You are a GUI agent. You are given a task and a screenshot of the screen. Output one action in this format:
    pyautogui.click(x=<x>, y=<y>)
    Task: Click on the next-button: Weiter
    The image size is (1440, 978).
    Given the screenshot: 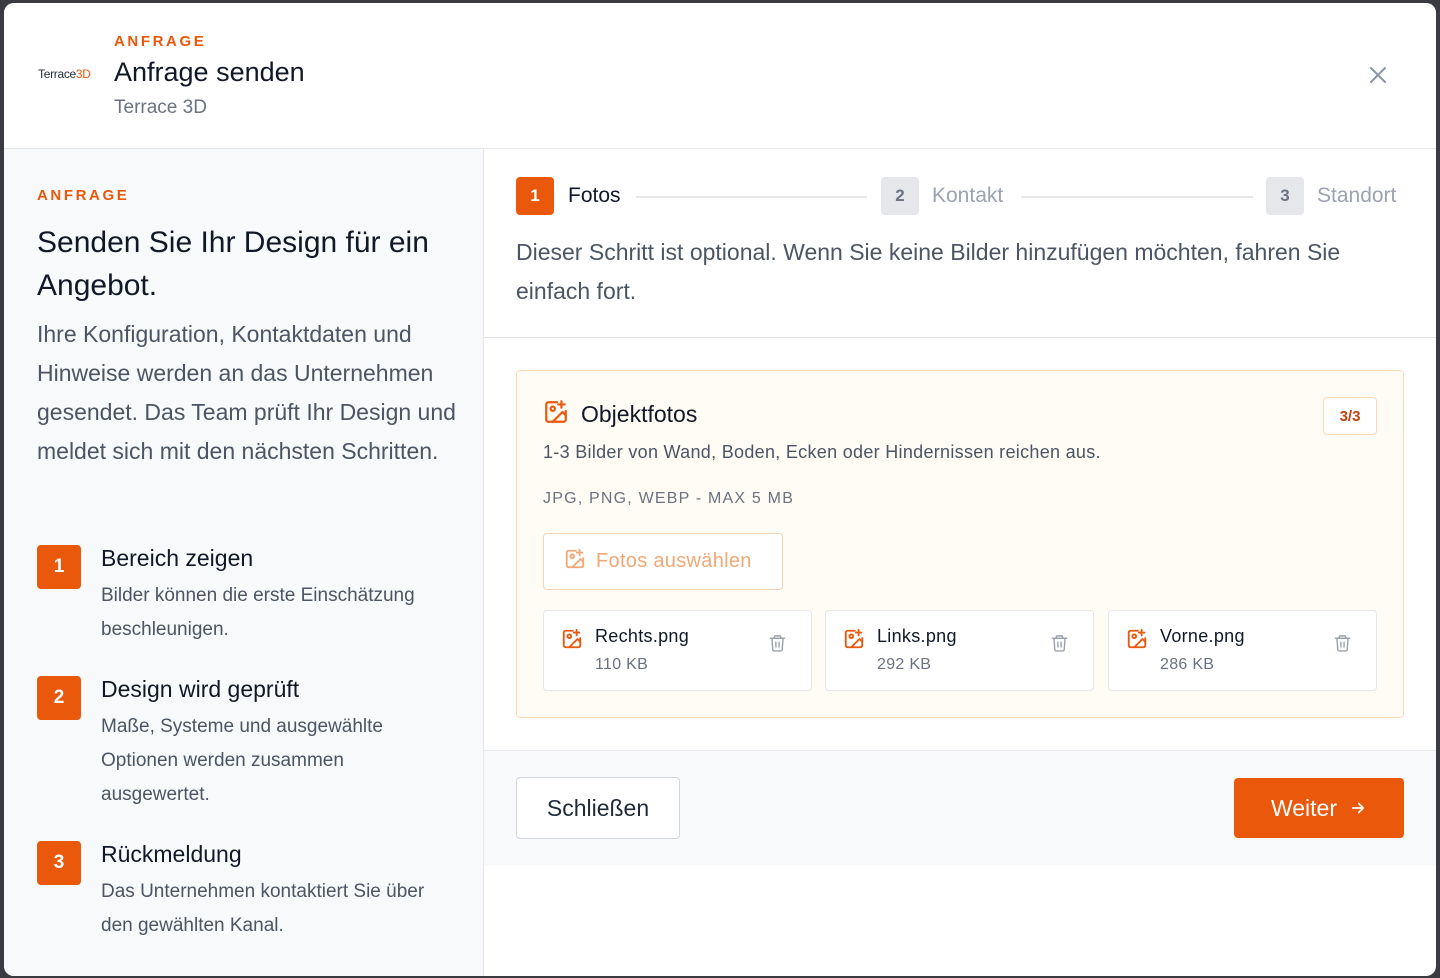 What is the action you would take?
    pyautogui.click(x=1319, y=808)
    